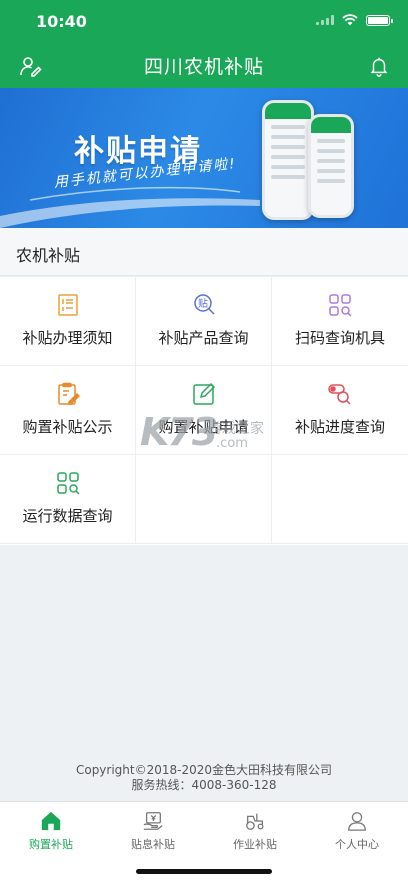 This screenshot has height=883, width=408. Describe the element at coordinates (67, 516) in the screenshot. I see `grid-item-label: 运行数据查询` at that location.